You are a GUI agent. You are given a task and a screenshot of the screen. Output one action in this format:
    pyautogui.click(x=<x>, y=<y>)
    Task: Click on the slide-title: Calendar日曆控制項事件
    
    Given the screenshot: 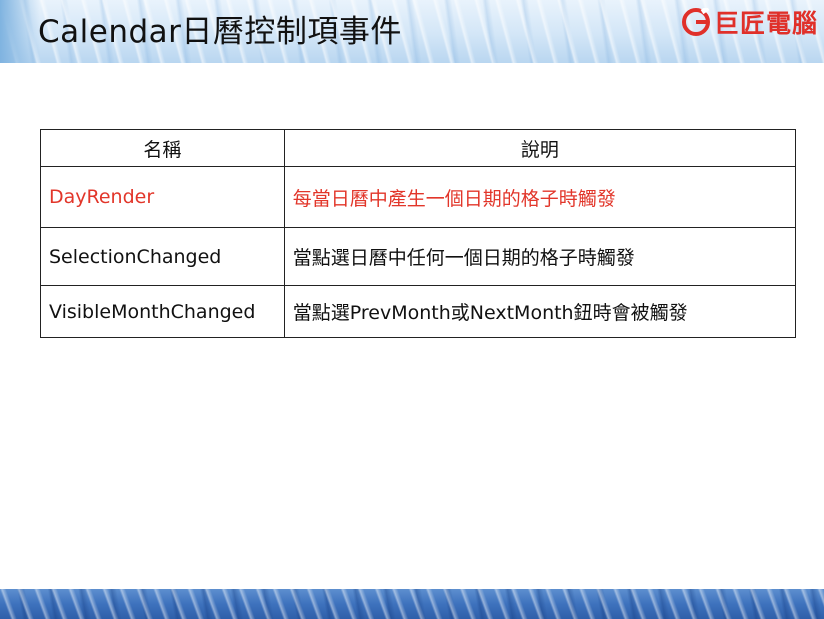 What is the action you would take?
    pyautogui.click(x=220, y=32)
    